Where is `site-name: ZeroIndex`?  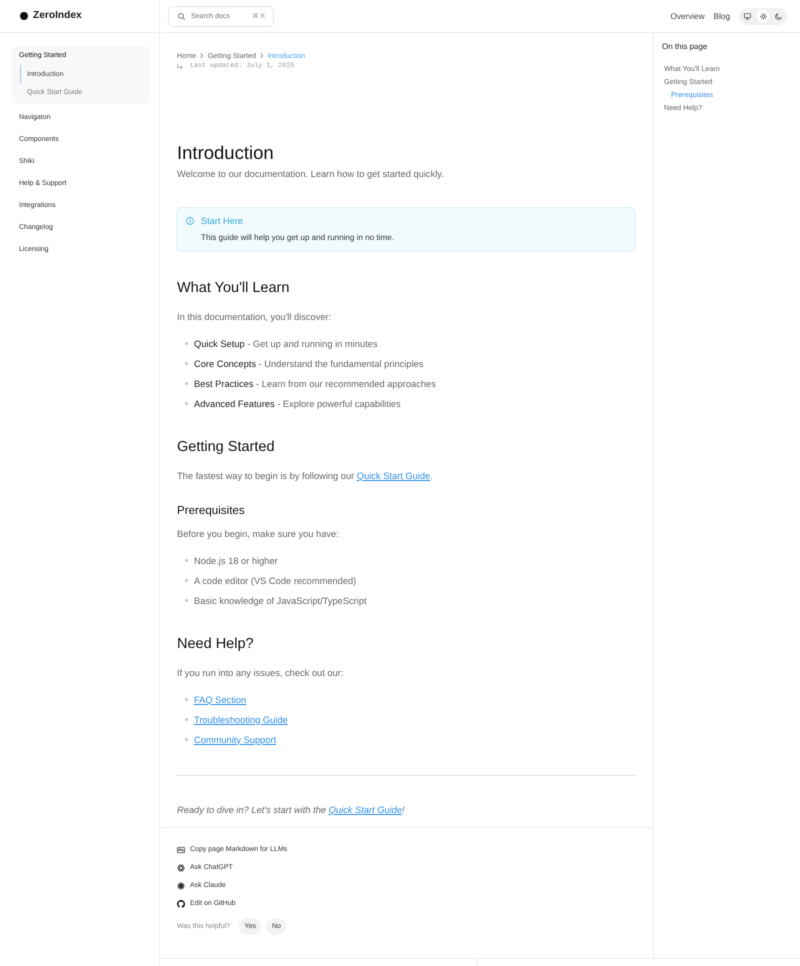
site-name: ZeroIndex is located at coordinates (57, 16).